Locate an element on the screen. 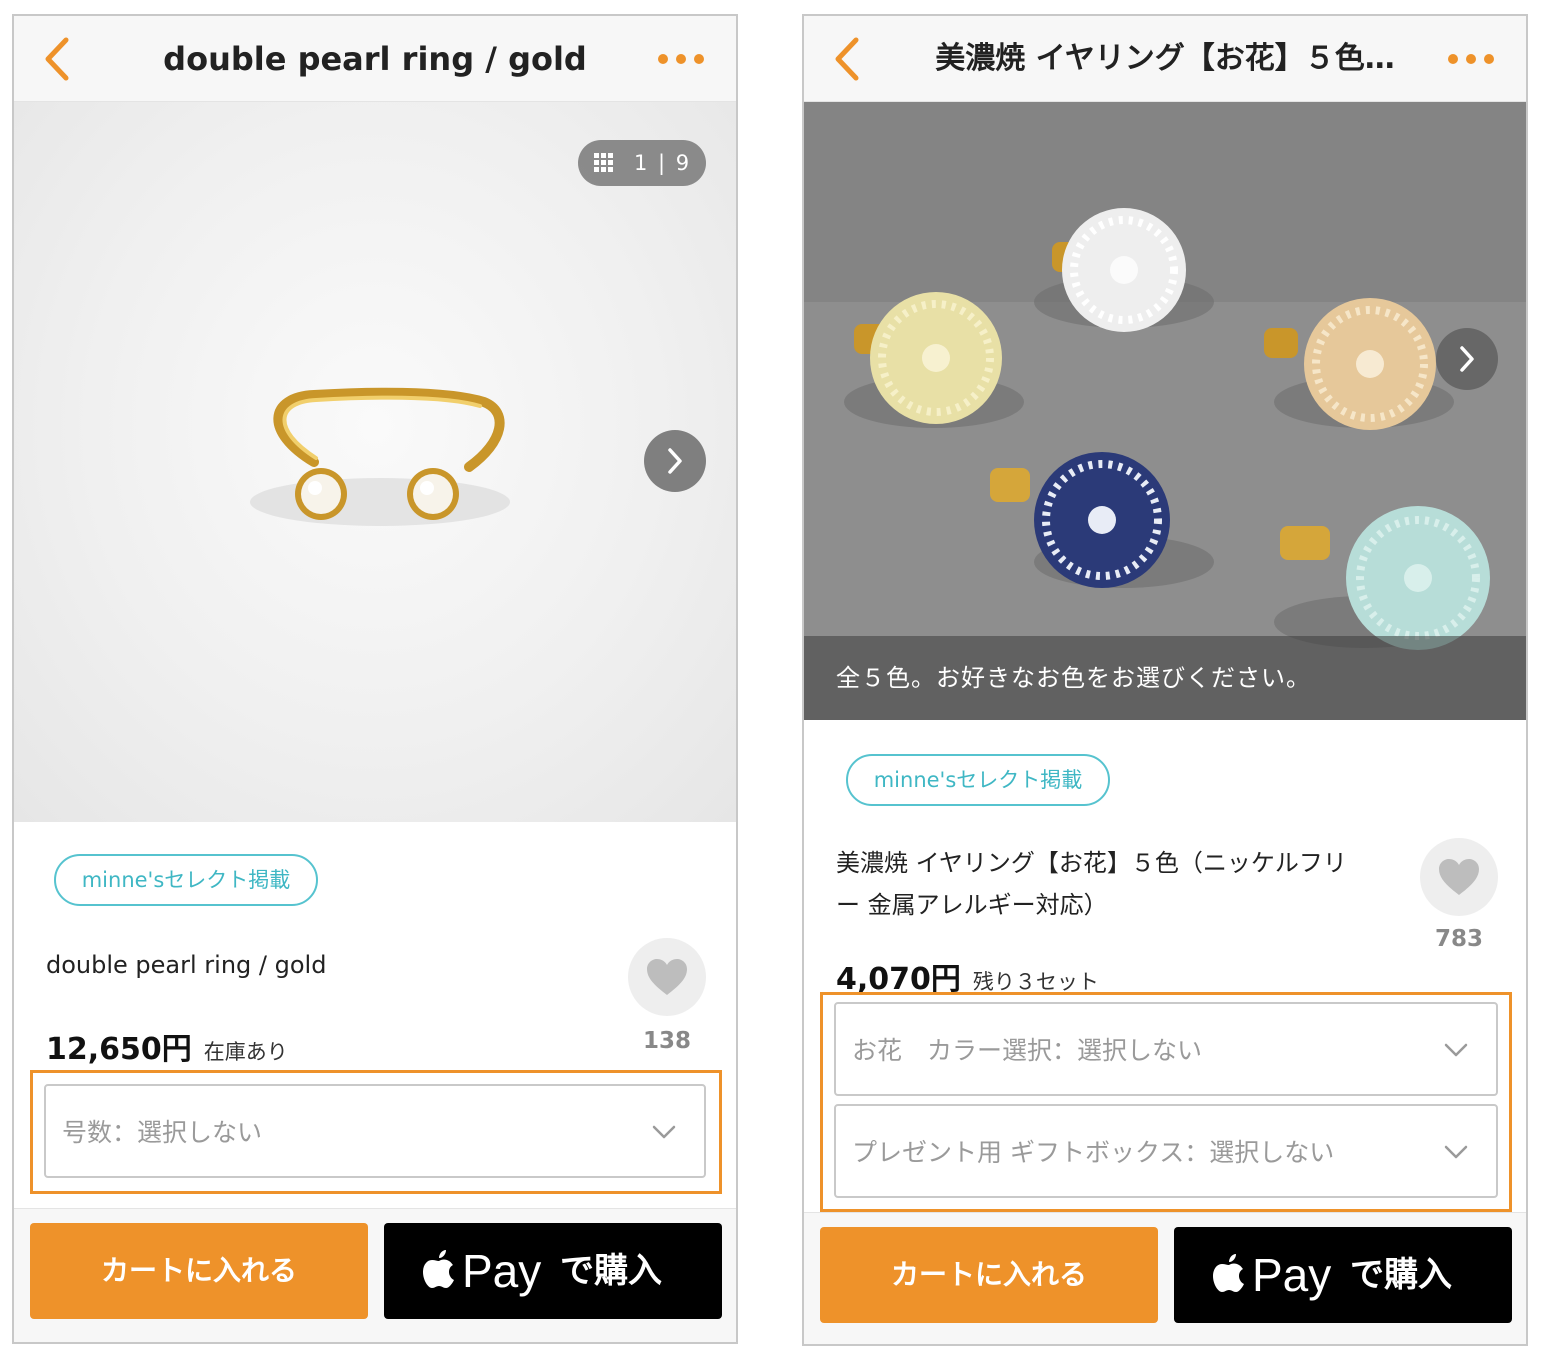  image-caption: 全５色。お好きなお色をお選びください。 is located at coordinates (1165, 678).